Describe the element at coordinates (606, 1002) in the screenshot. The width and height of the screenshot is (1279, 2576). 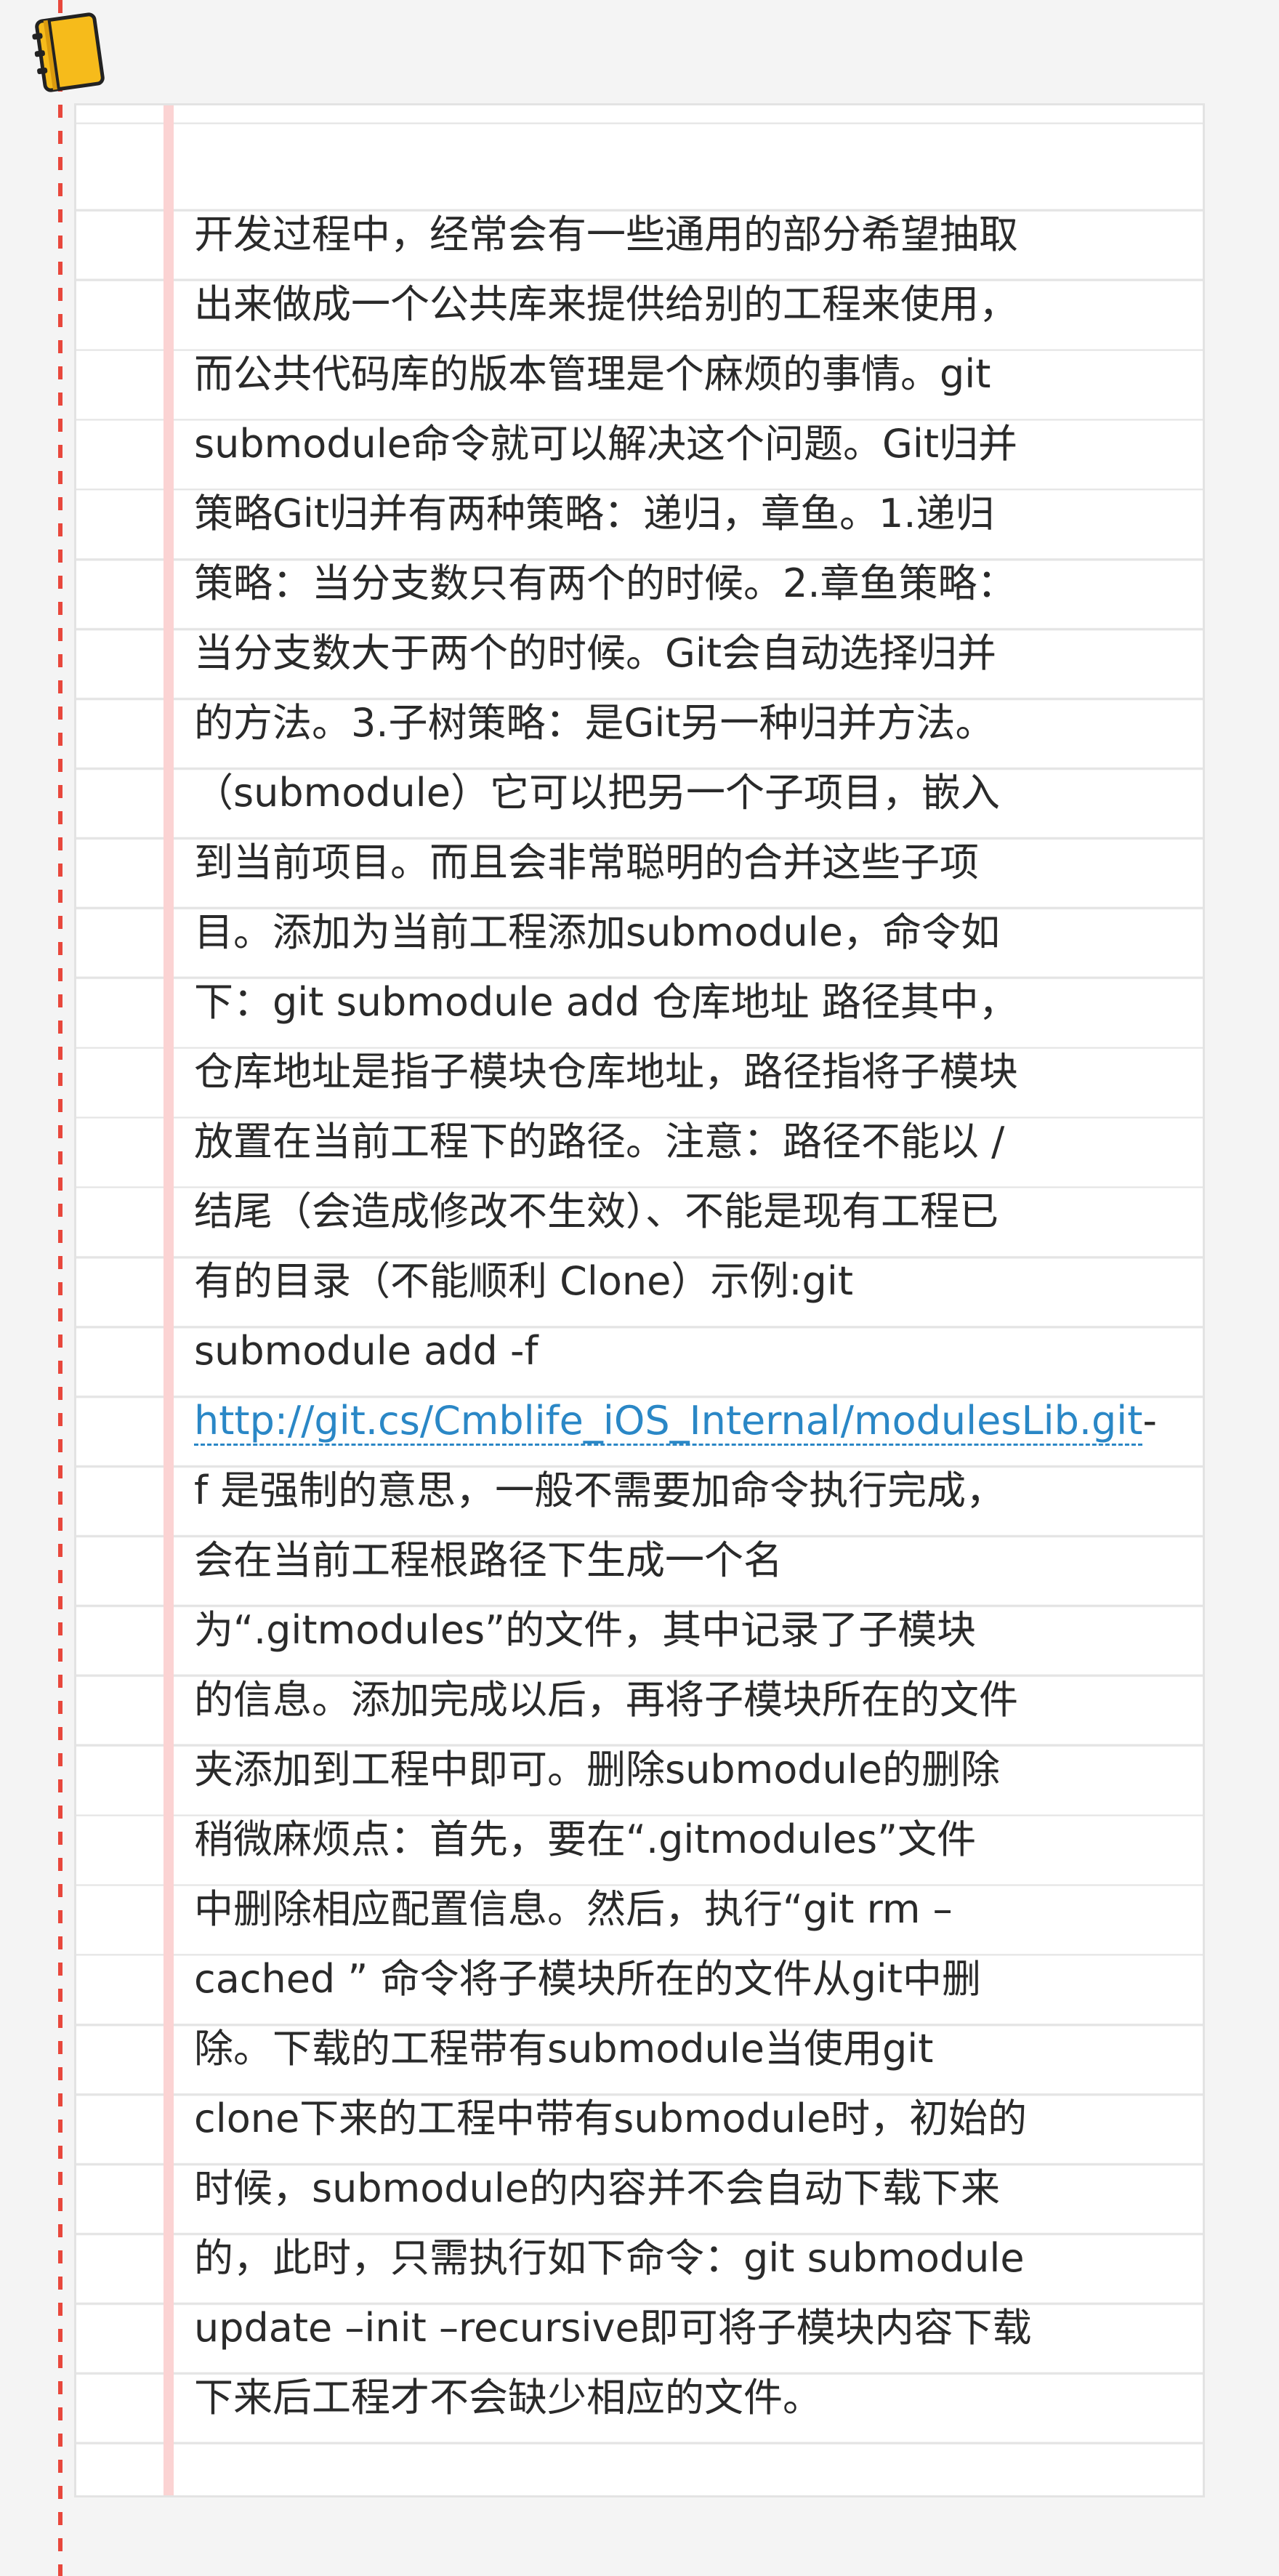
I see `article-line: 下：git submodule add 仓库地址 路径其中，` at that location.